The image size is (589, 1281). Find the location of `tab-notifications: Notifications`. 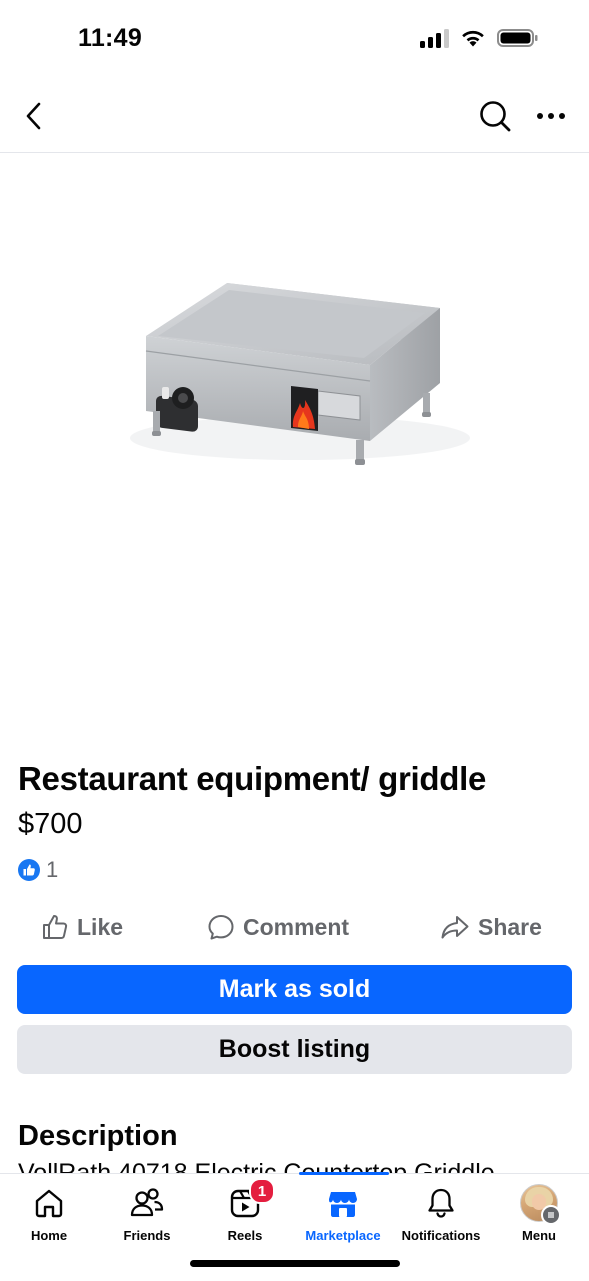

tab-notifications: Notifications is located at coordinates (441, 1214).